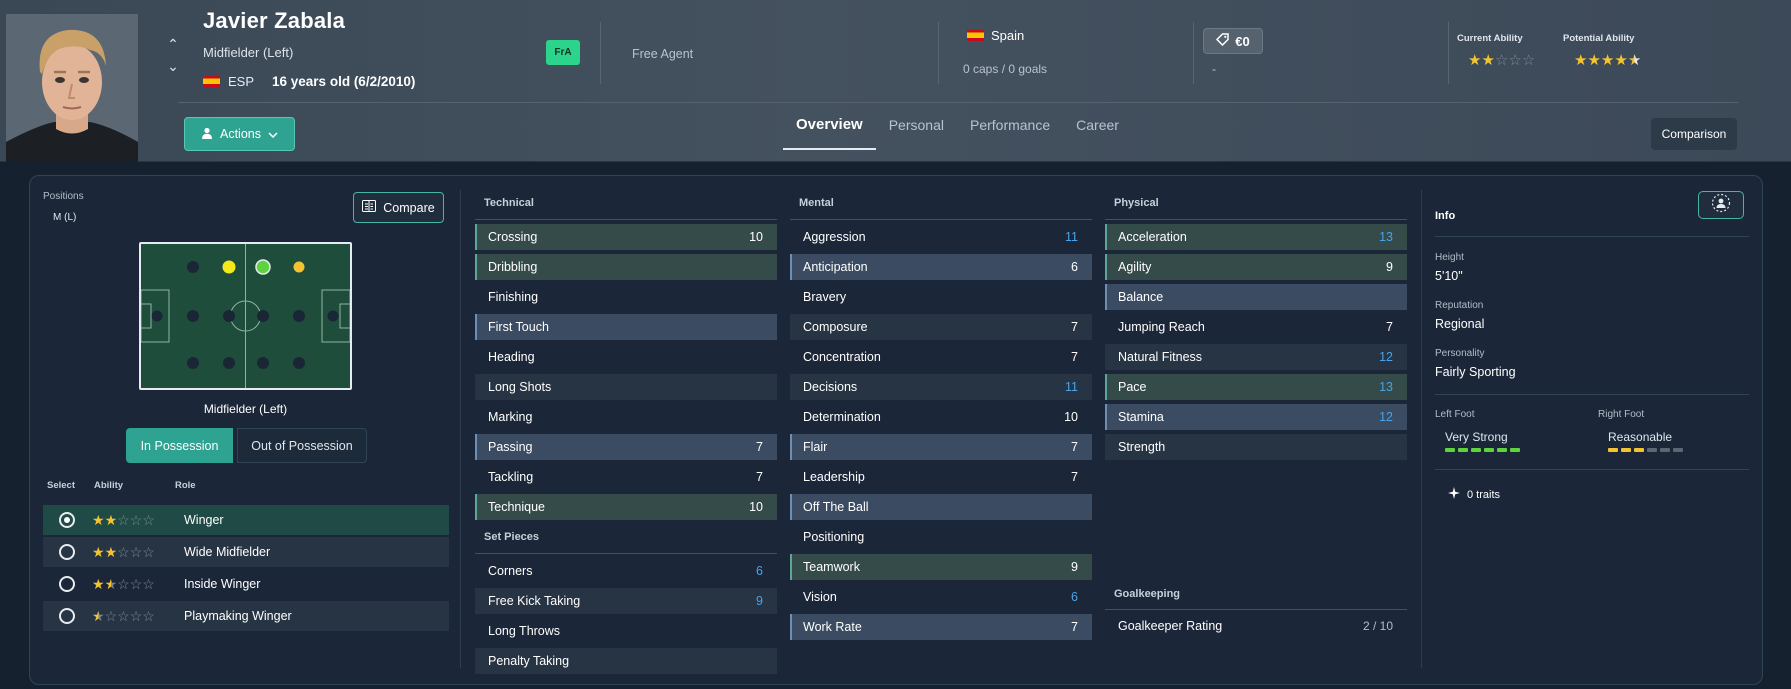  What do you see at coordinates (626, 387) in the screenshot?
I see `attribute-row: Long Shots` at bounding box center [626, 387].